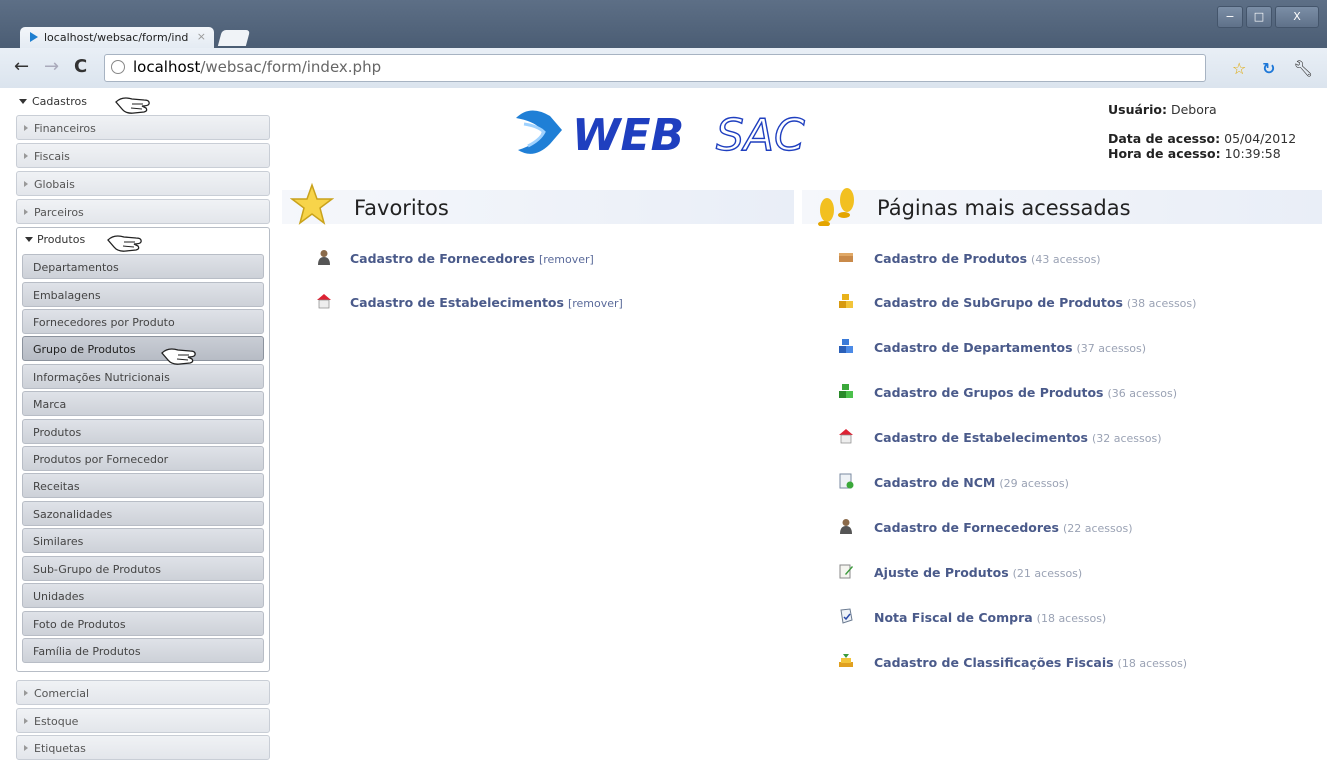 This screenshot has height=760, width=1327. I want to click on access-count: (21 acessos), so click(1047, 573).